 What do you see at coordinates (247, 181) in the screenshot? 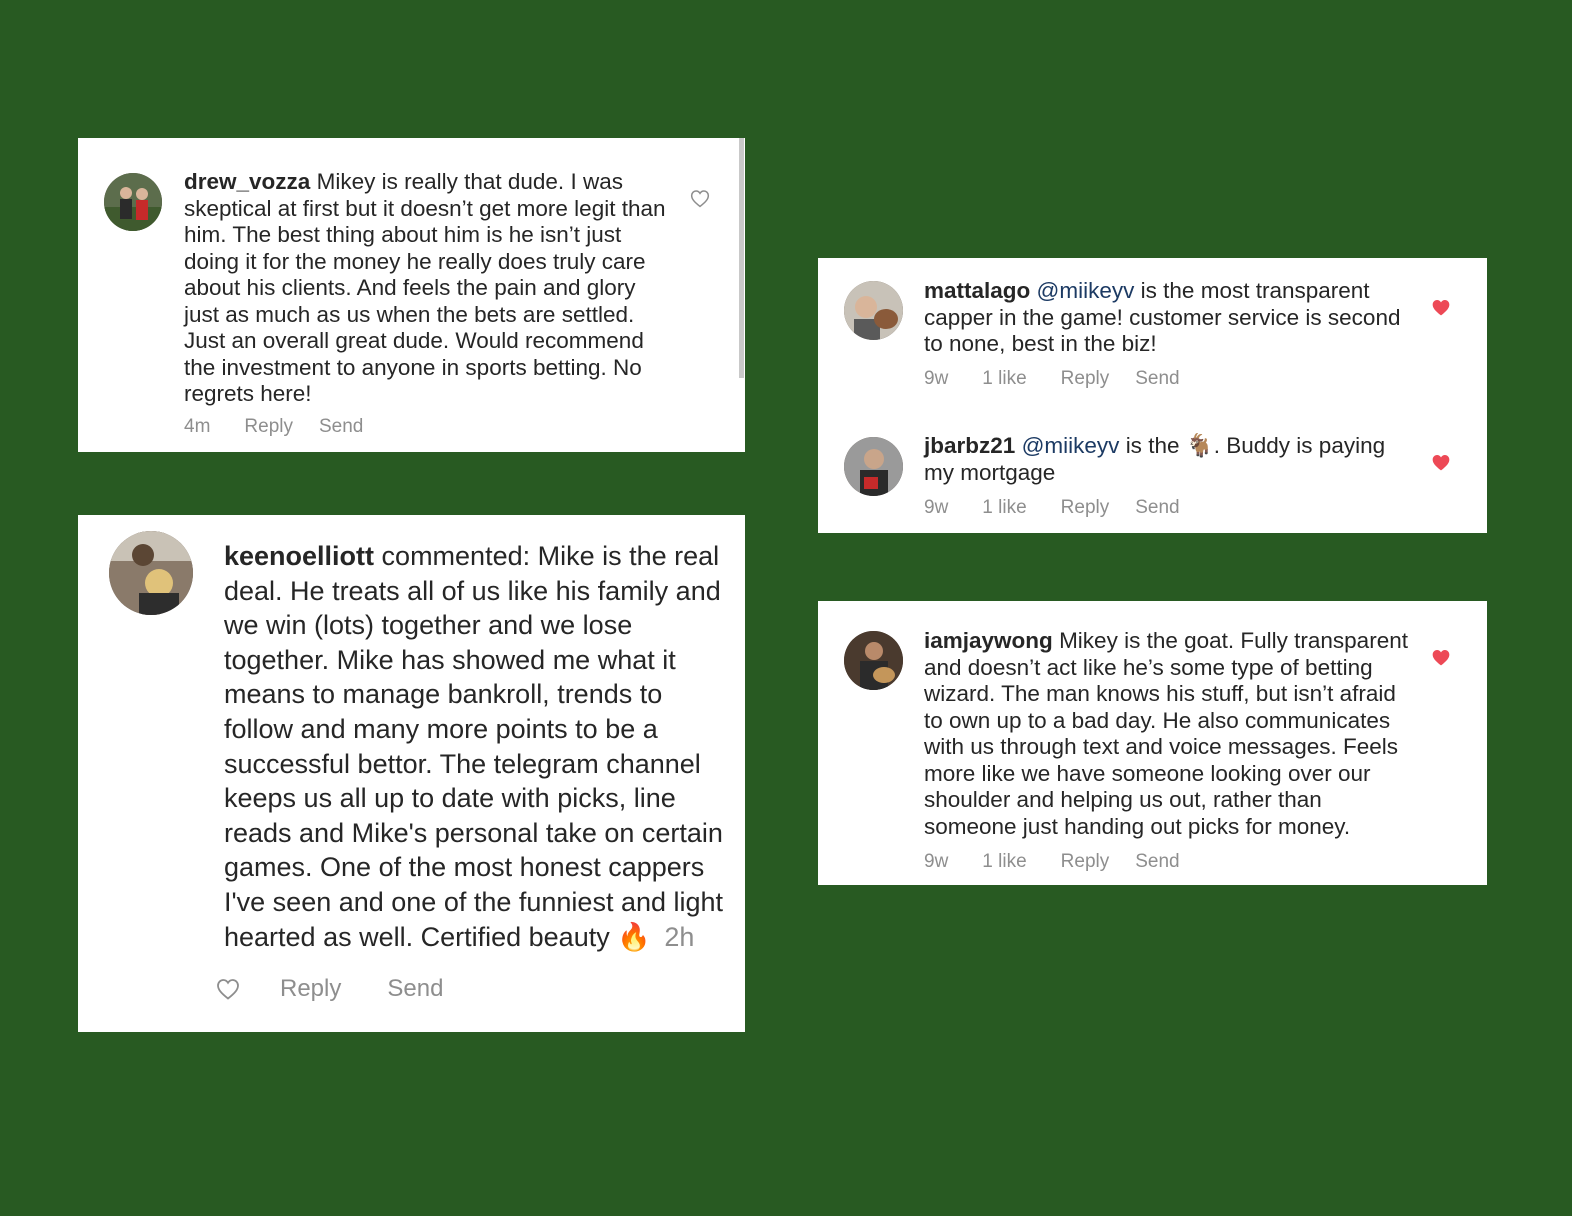
I see `username: drew_vozza` at bounding box center [247, 181].